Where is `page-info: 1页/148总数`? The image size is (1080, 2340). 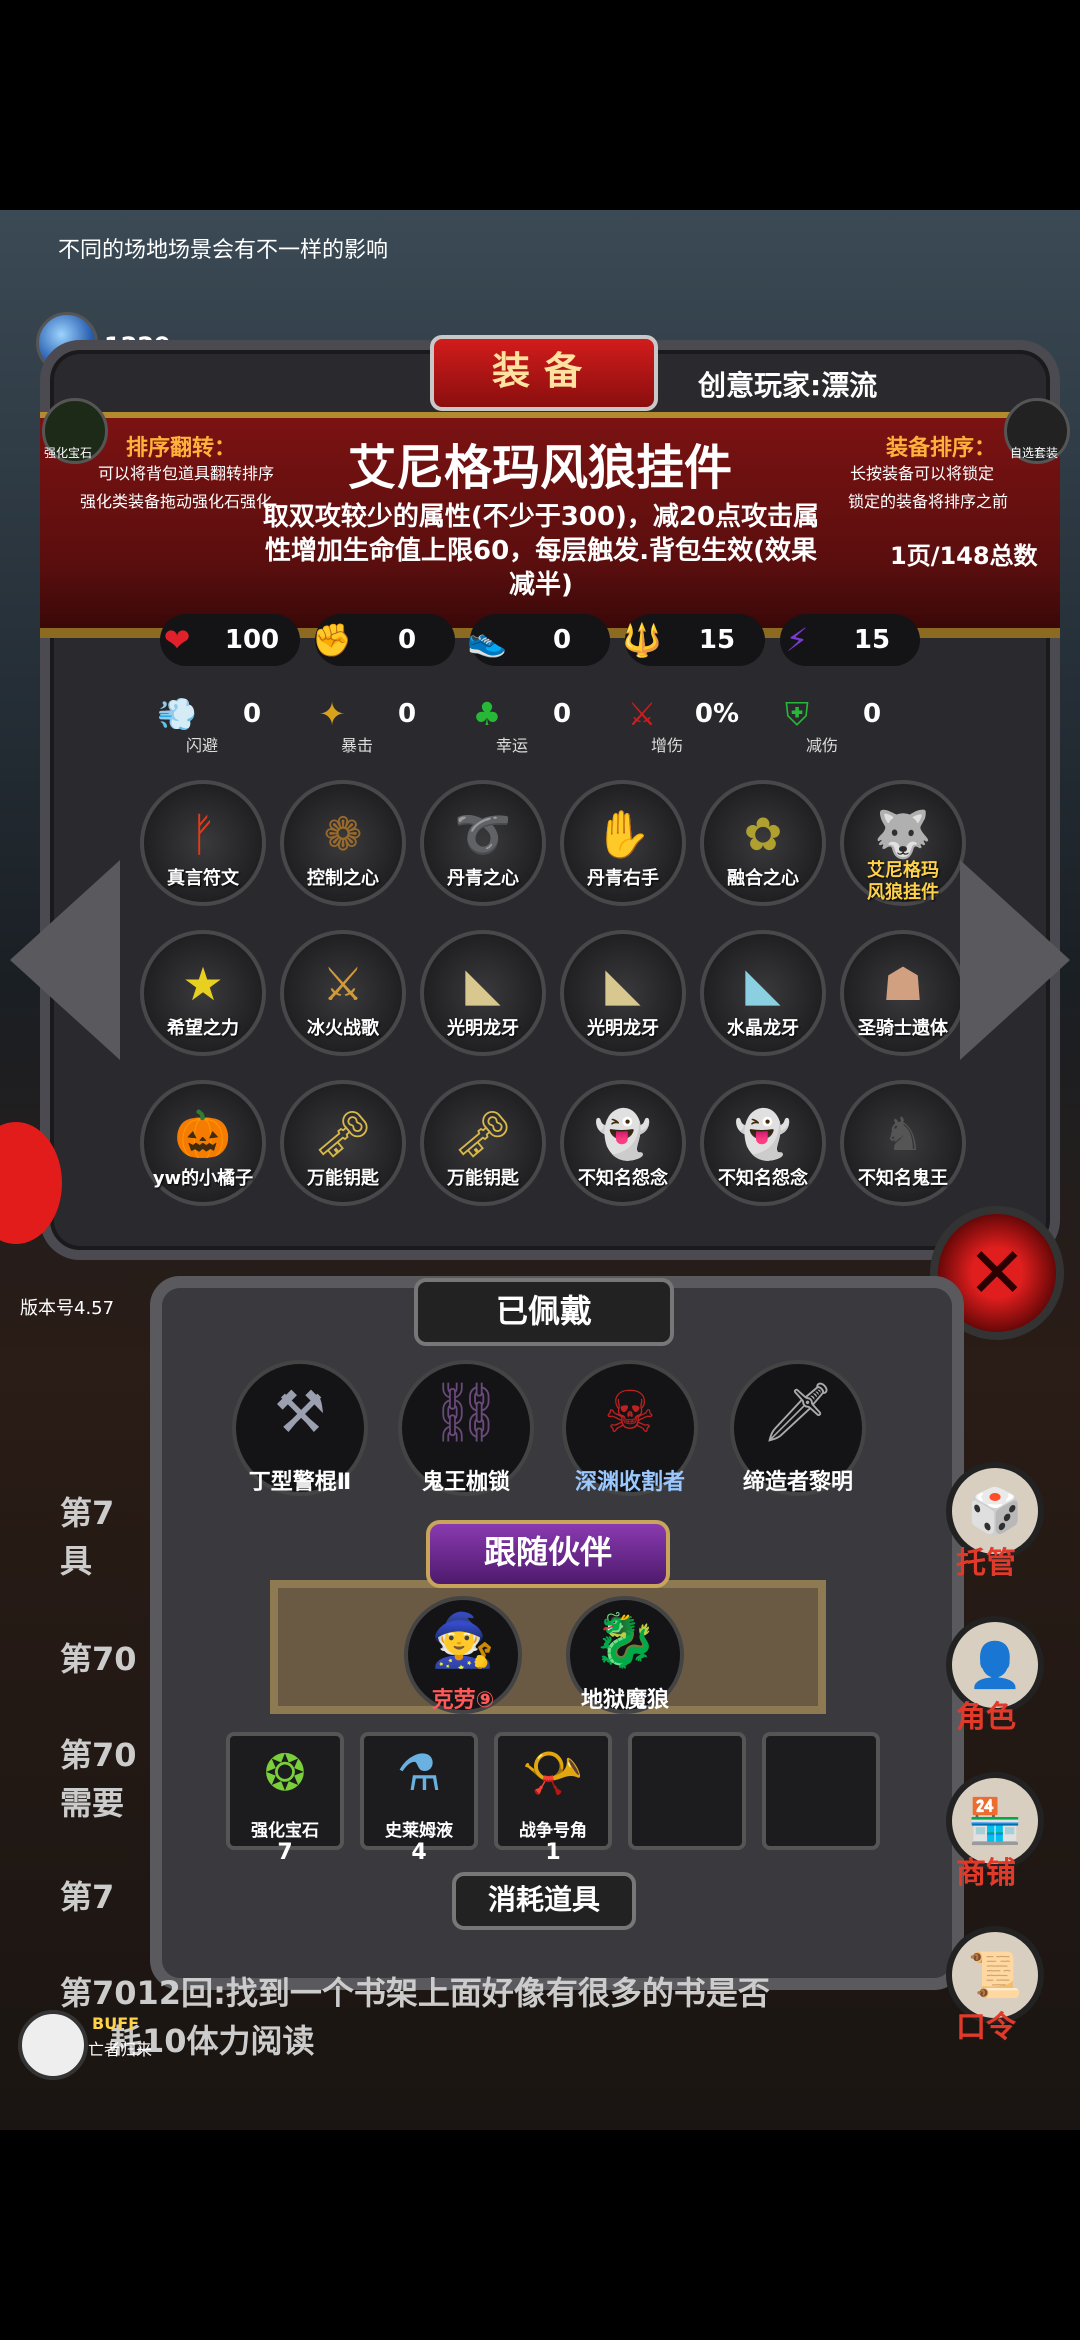
page-info: 1页/148总数 is located at coordinates (964, 556).